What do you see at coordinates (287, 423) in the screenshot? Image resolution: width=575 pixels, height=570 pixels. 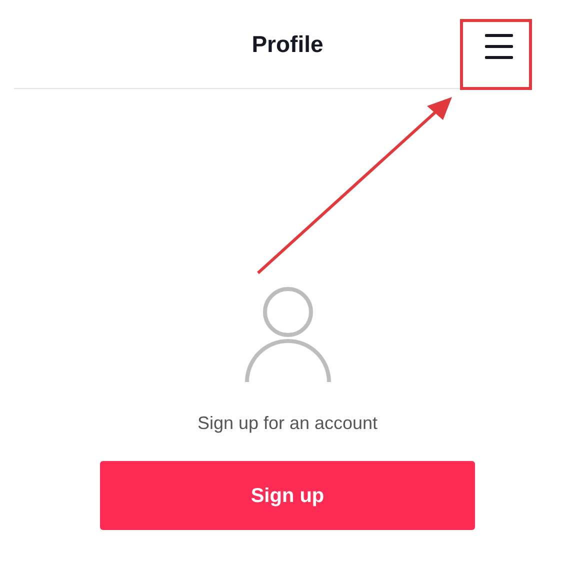 I see `signup-prompt: Sign up for an account` at bounding box center [287, 423].